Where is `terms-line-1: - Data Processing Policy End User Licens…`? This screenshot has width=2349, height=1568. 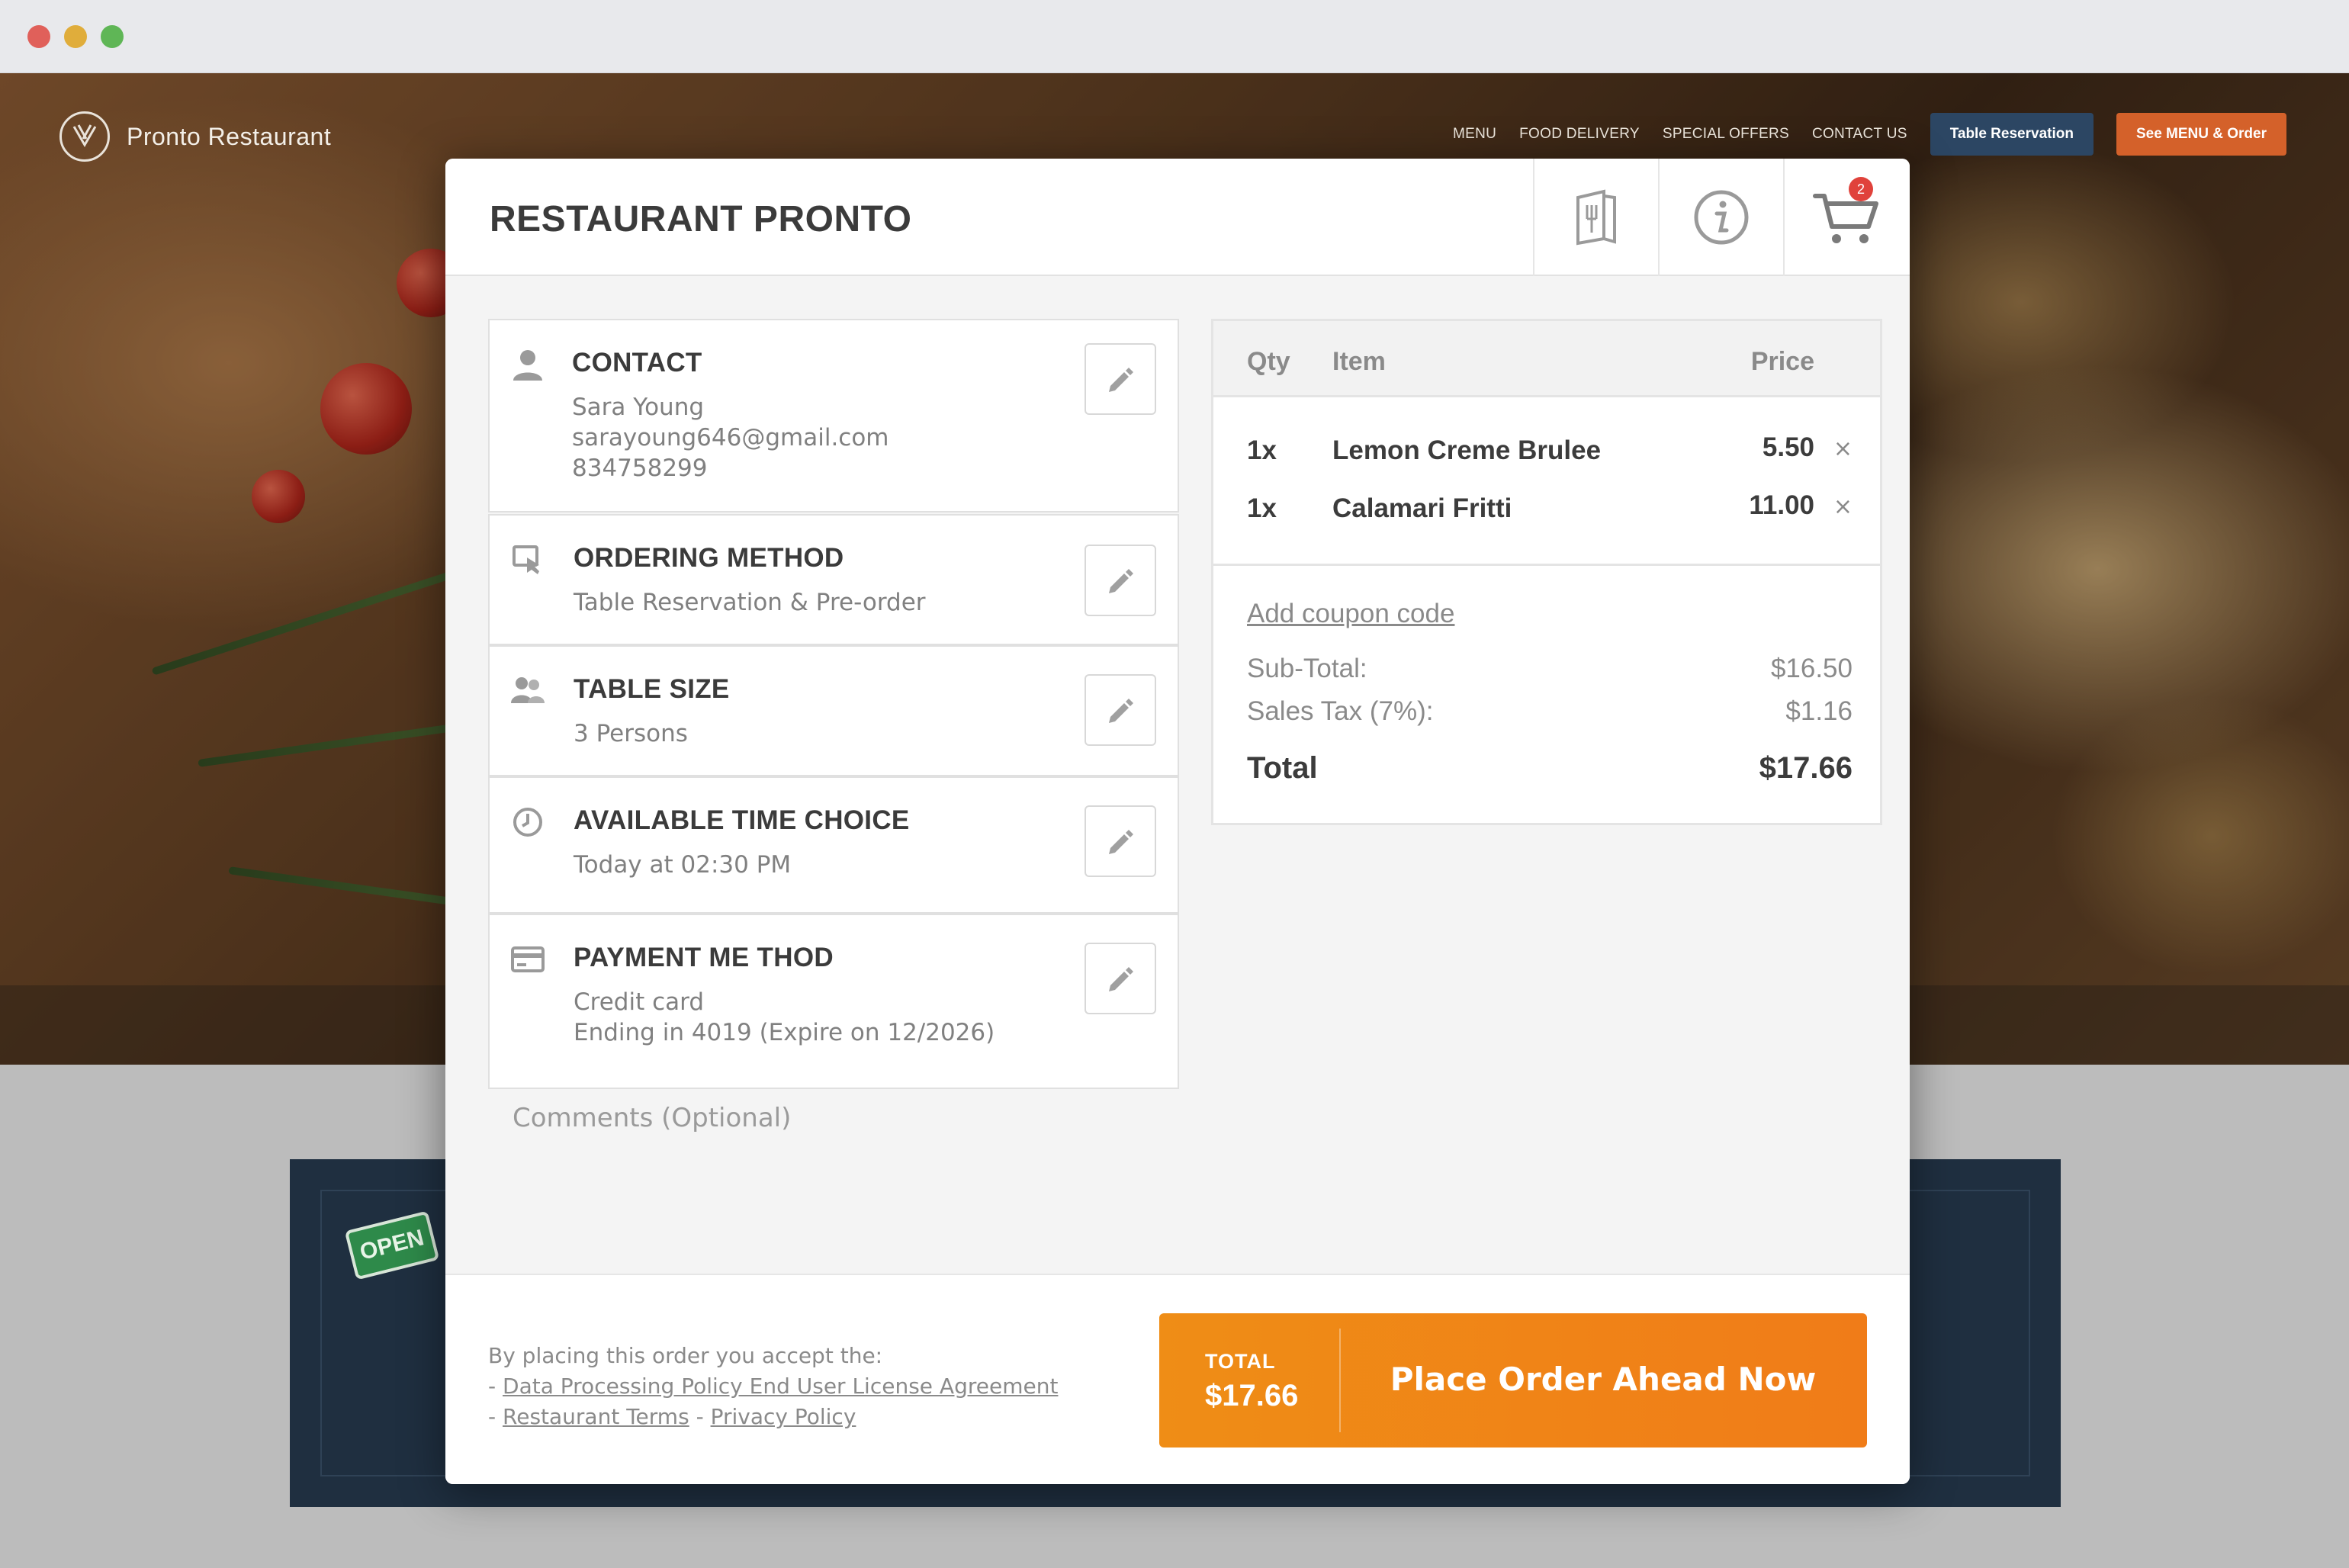 terms-line-1: - Data Processing Policy End User Licens… is located at coordinates (773, 1386).